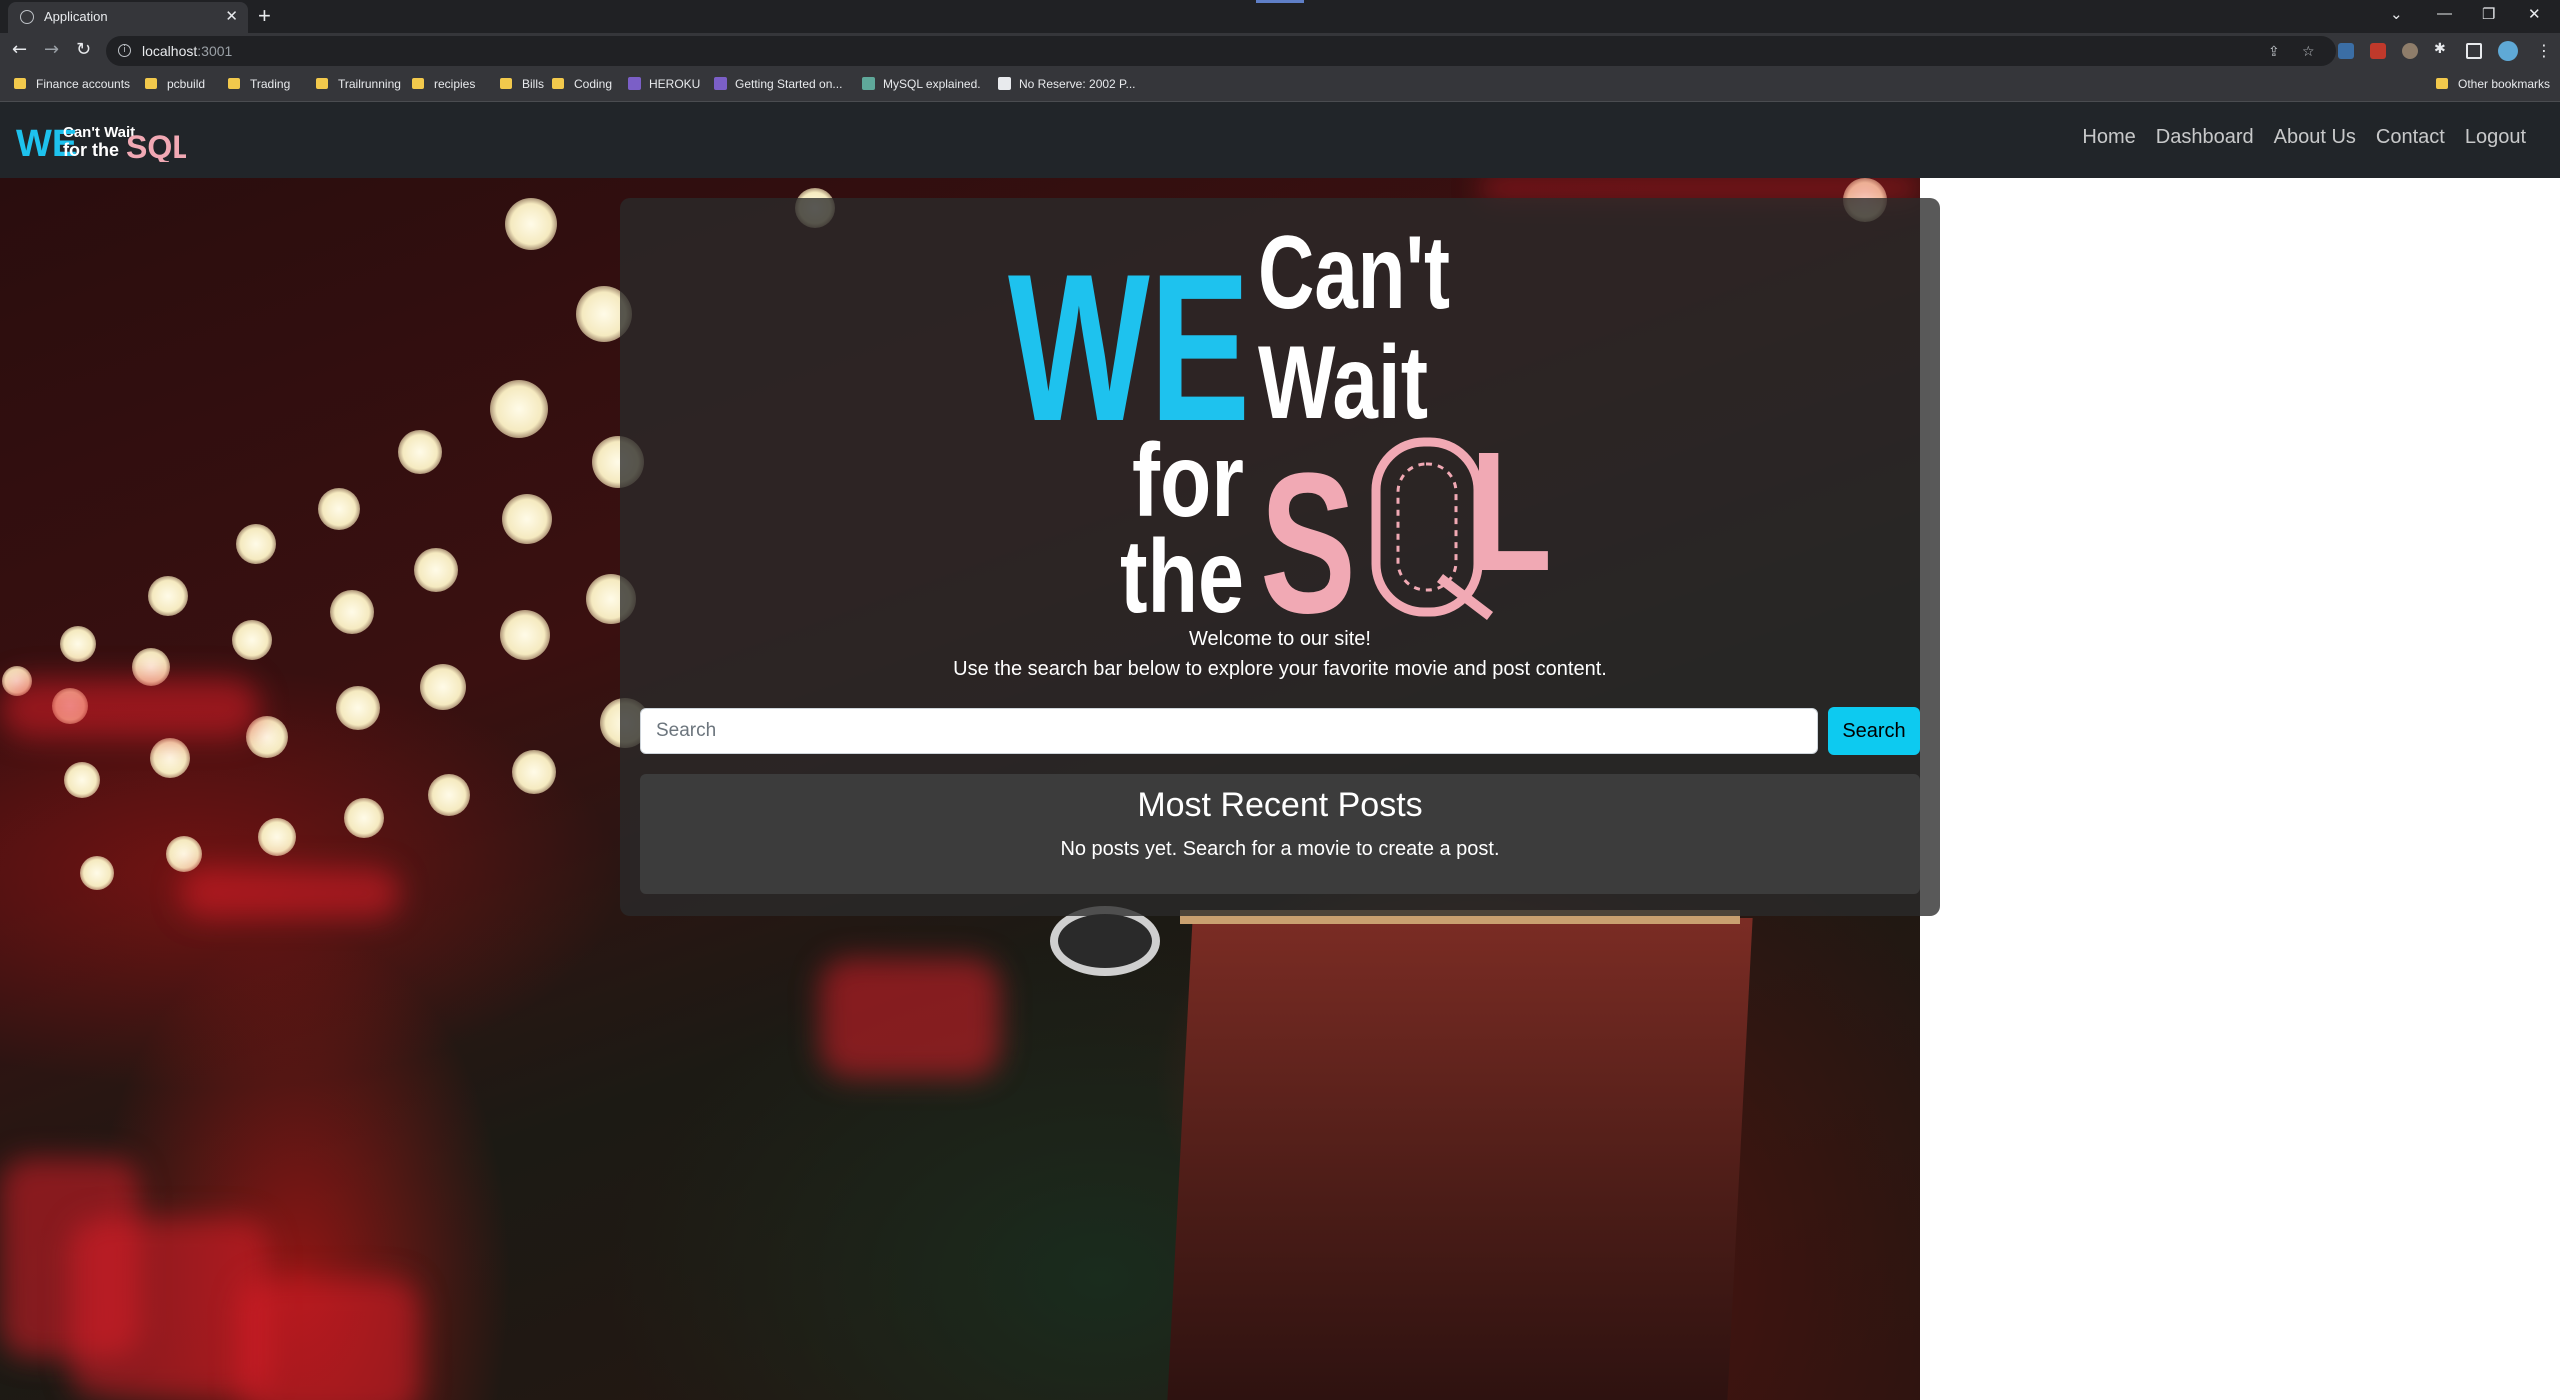  What do you see at coordinates (2108, 137) in the screenshot?
I see `nav-home: Home` at bounding box center [2108, 137].